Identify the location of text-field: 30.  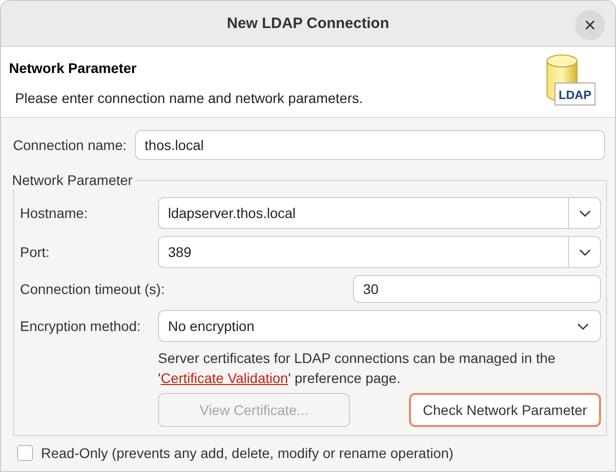
(477, 289).